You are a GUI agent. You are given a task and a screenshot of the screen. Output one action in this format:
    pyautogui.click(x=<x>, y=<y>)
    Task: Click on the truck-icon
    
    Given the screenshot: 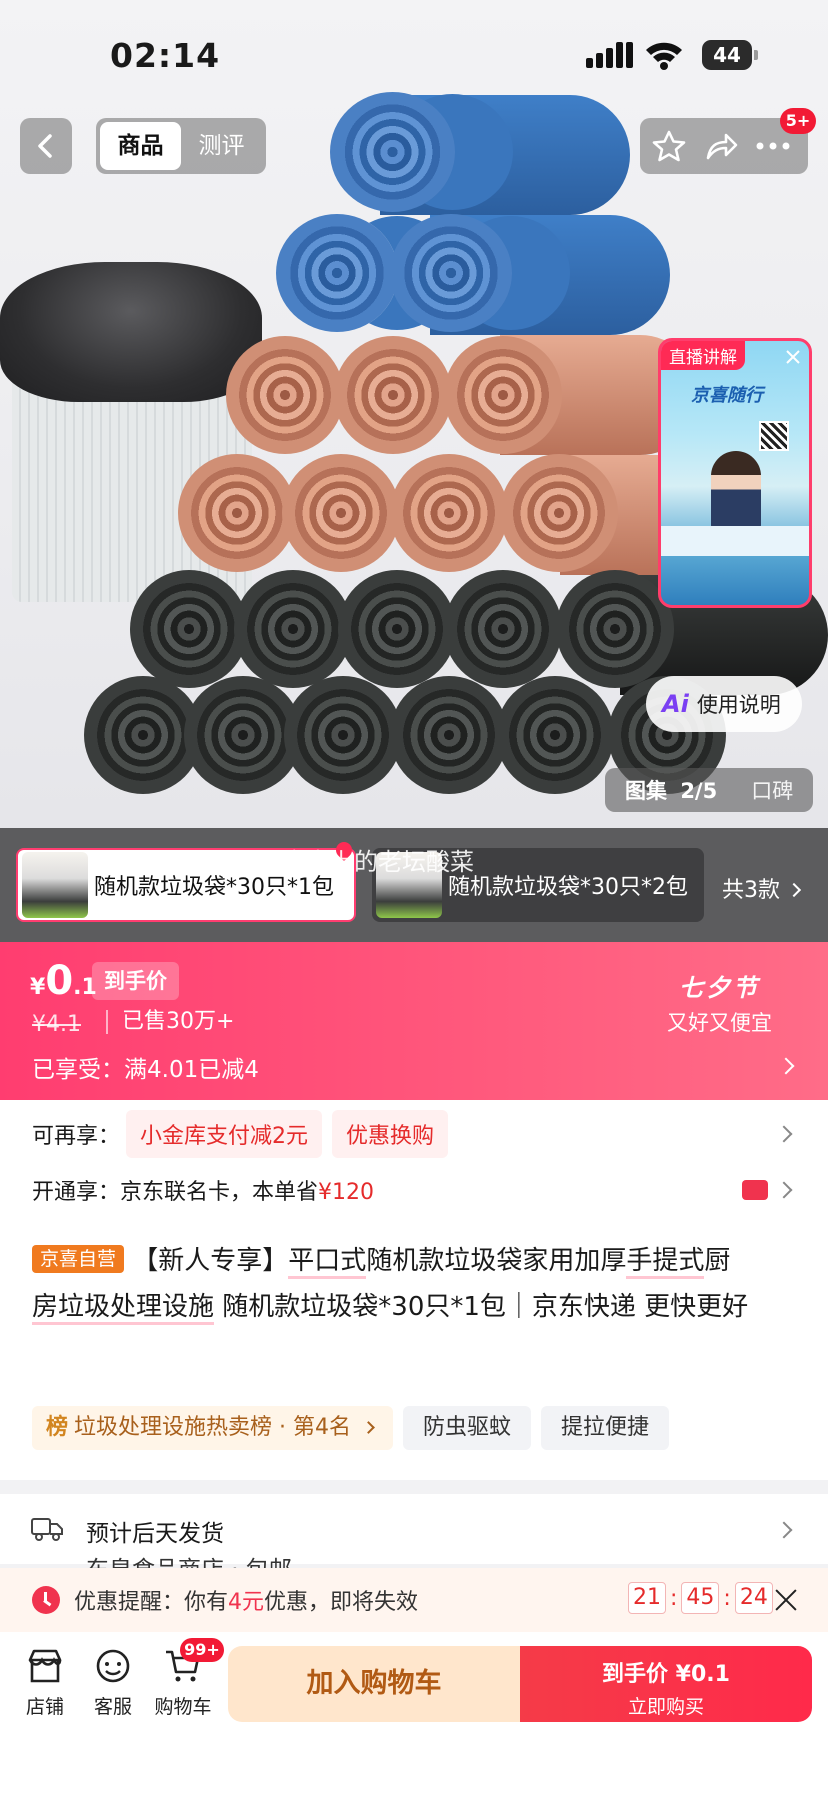 What is the action you would take?
    pyautogui.click(x=47, y=1529)
    